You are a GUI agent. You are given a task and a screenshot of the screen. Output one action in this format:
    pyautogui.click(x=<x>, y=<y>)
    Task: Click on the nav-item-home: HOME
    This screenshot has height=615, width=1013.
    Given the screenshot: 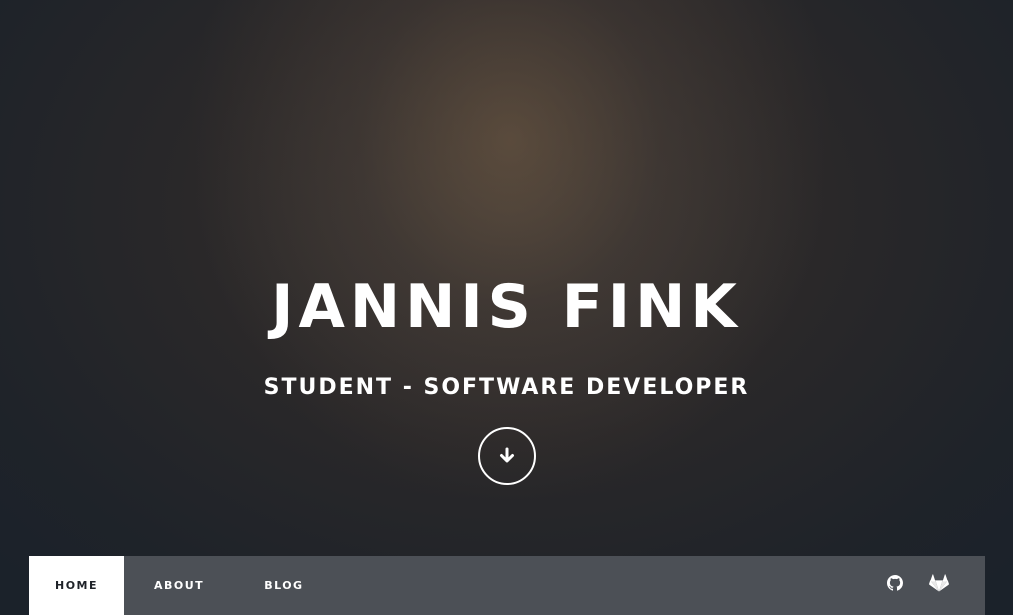 What is the action you would take?
    pyautogui.click(x=76, y=585)
    